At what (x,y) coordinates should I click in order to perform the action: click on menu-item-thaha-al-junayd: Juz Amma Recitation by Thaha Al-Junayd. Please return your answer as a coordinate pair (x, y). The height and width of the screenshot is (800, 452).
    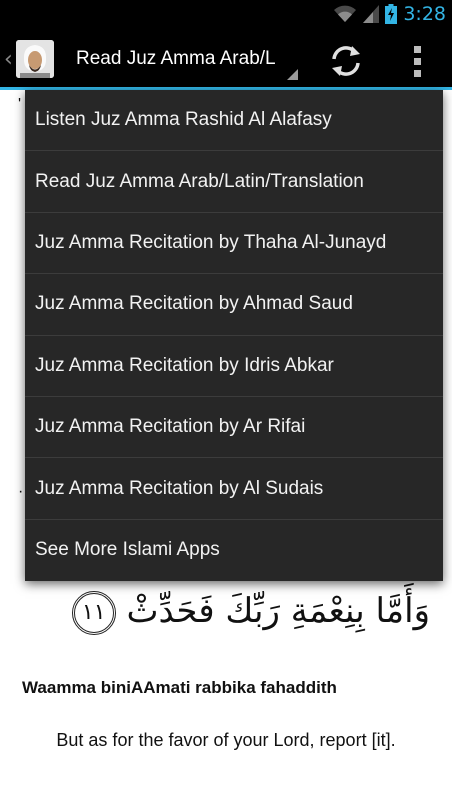
    Looking at the image, I should click on (234, 244).